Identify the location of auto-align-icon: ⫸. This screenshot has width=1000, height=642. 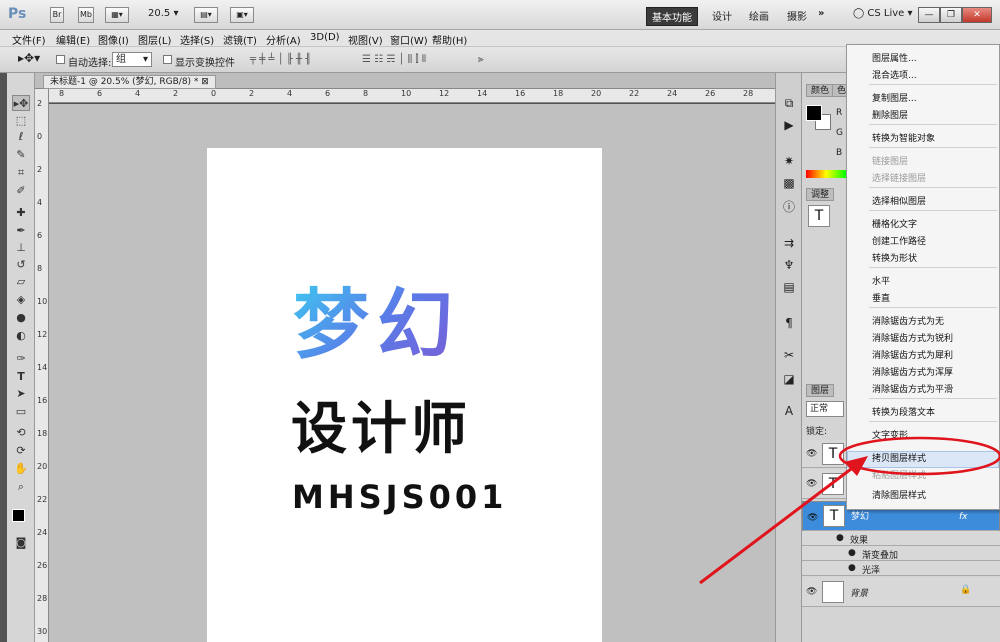
(481, 59).